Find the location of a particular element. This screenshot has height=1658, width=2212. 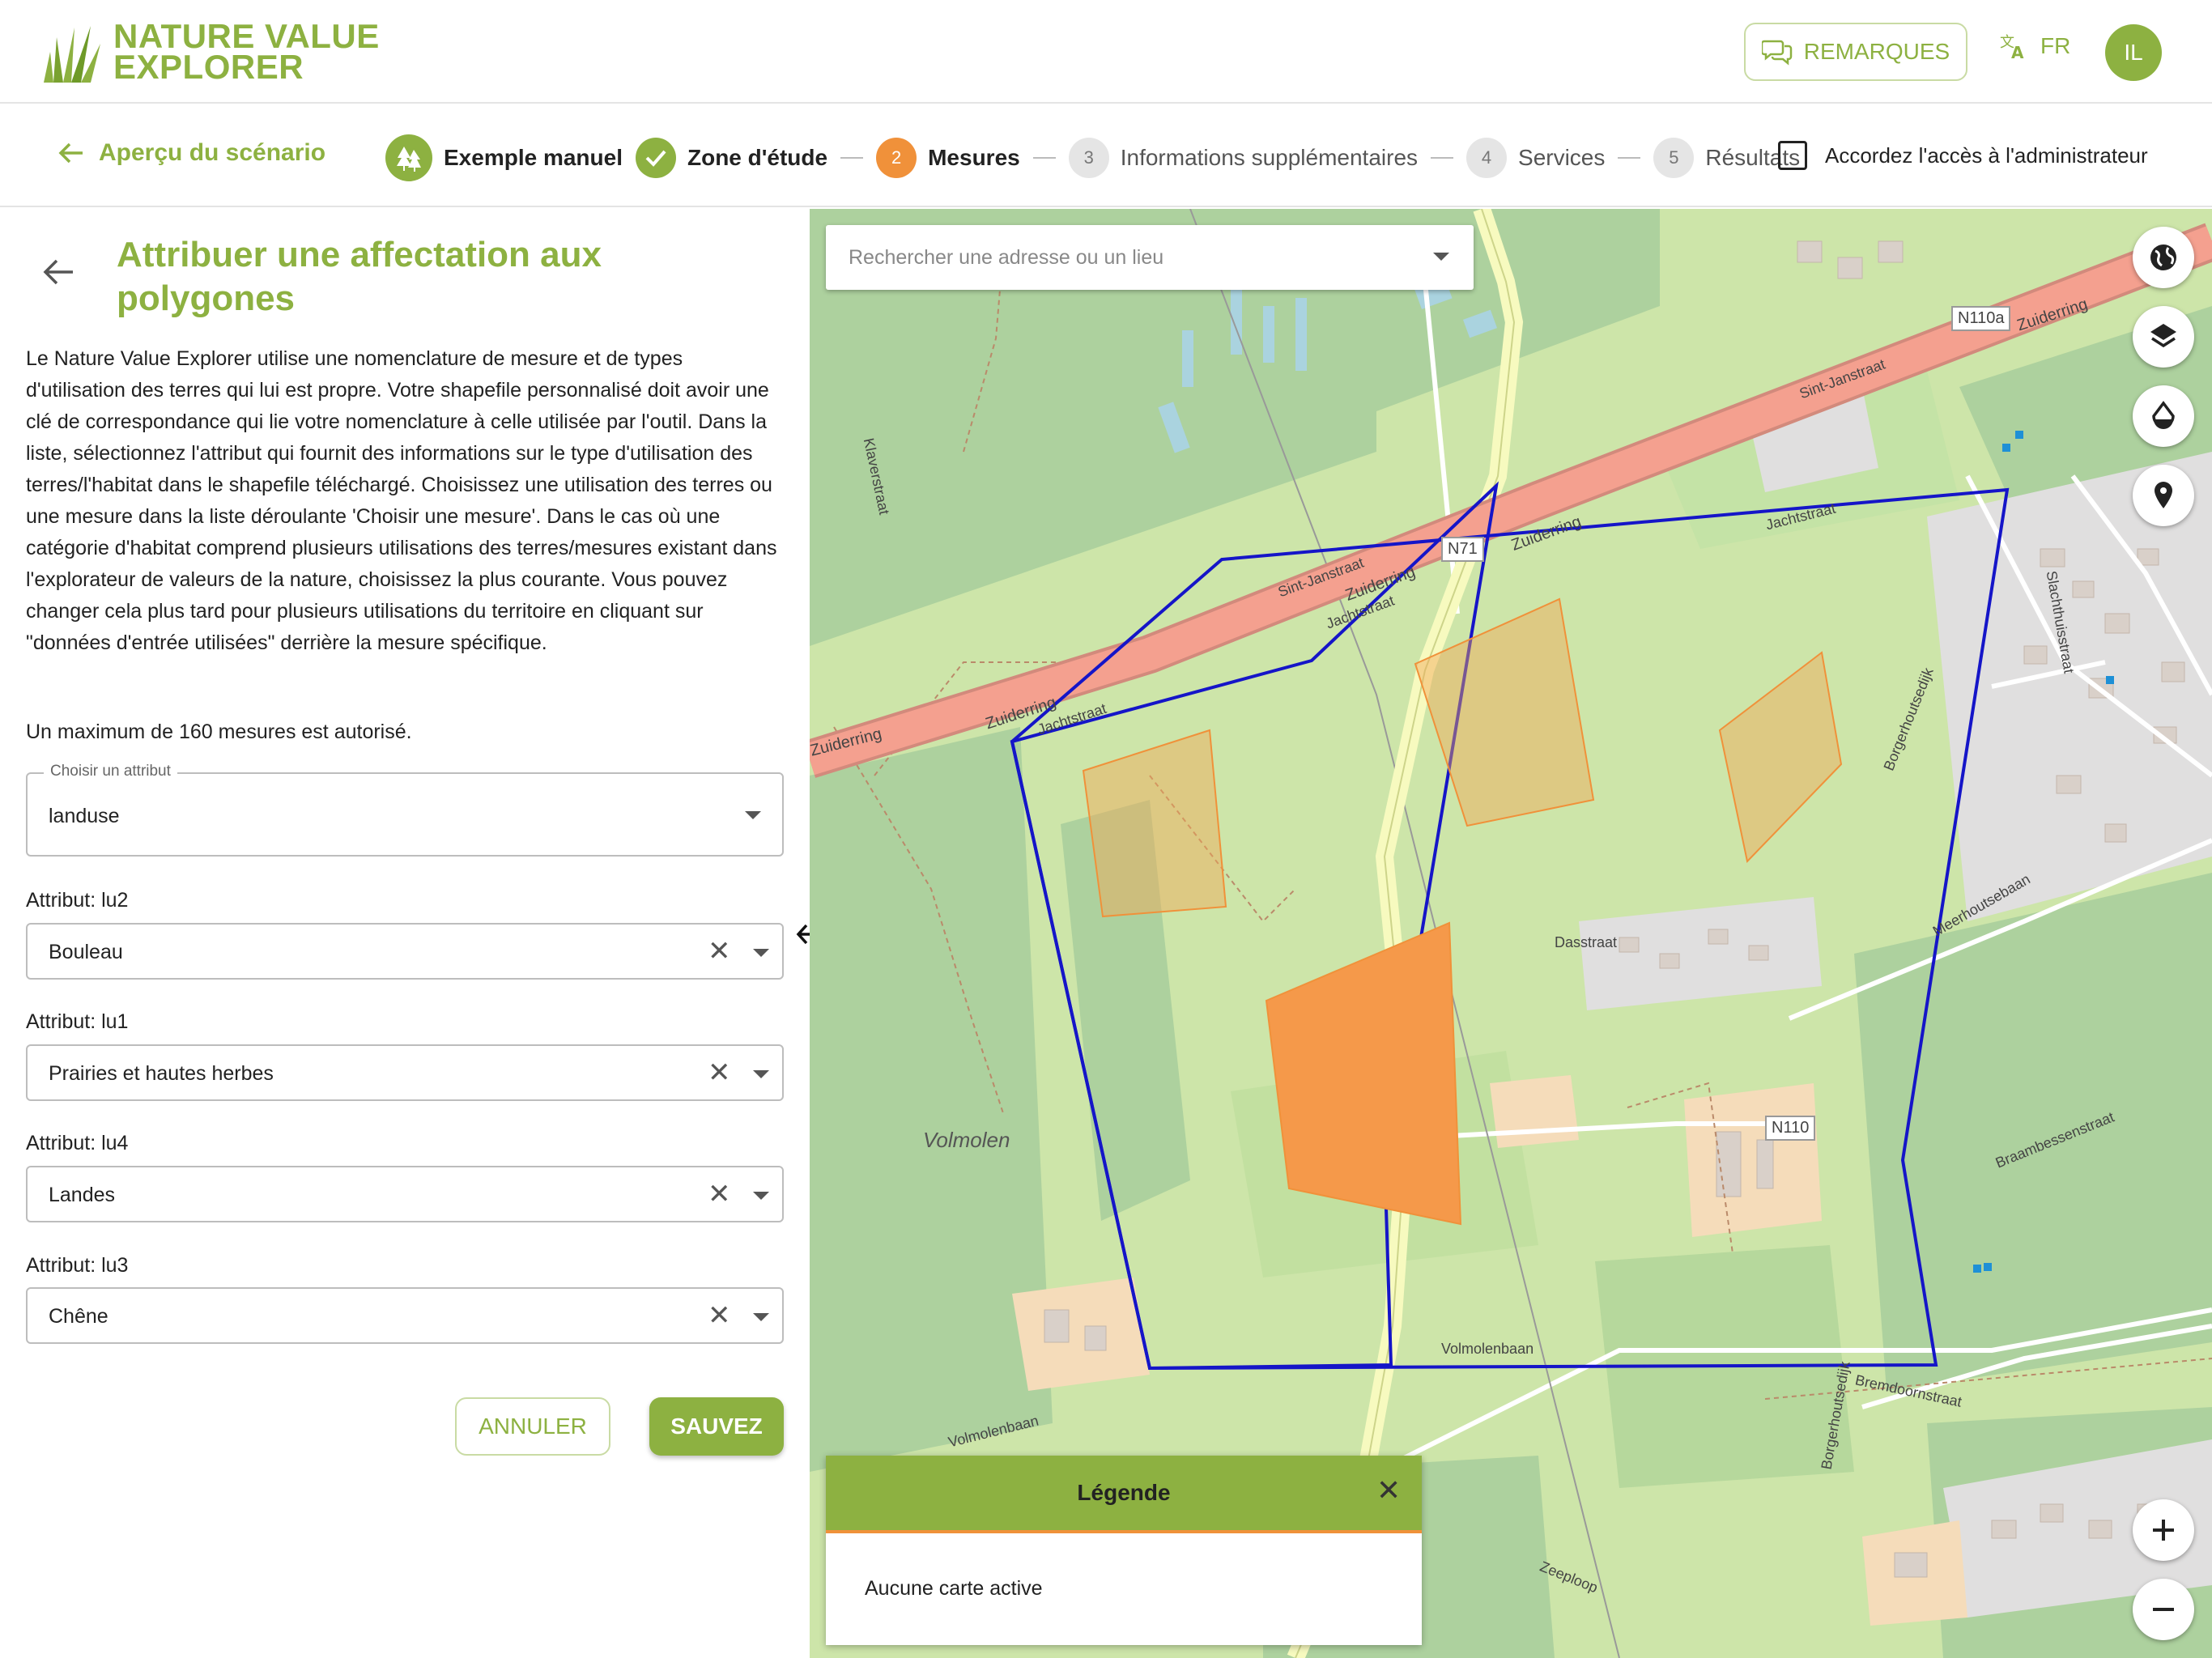

search-placeholder: Rechercher une adresse ou un lieu is located at coordinates (1007, 257).